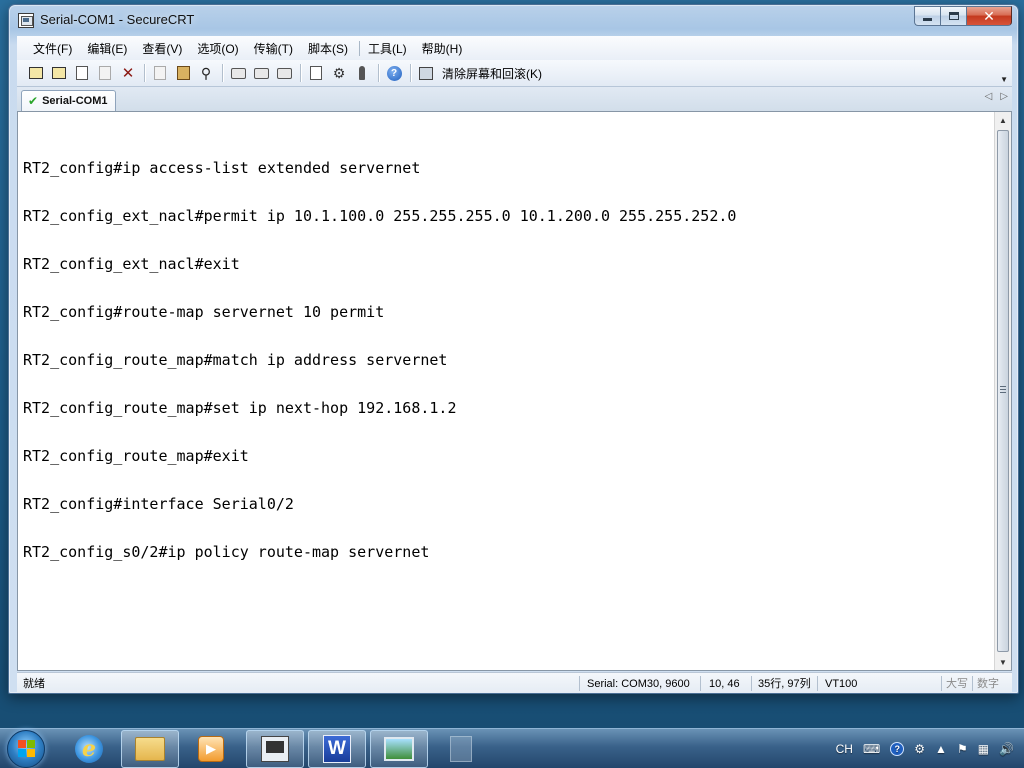 This screenshot has height=768, width=1024. Describe the element at coordinates (105, 73) in the screenshot. I see `reconnect-icon` at that location.